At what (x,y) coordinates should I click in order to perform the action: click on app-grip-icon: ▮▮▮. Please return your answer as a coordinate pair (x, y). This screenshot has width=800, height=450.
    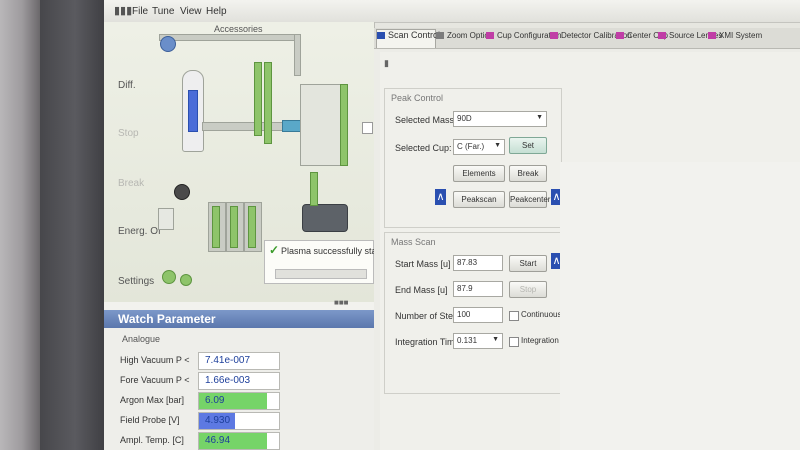
    Looking at the image, I should click on (123, 11).